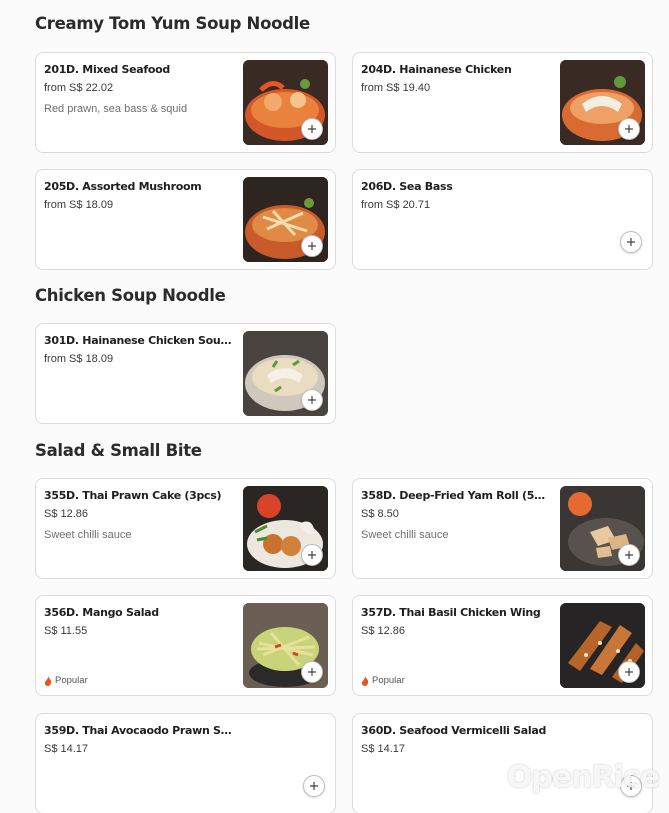 This screenshot has height=813, width=669. What do you see at coordinates (139, 730) in the screenshot?
I see `item-name: 359D. Thai Avocaodo Prawn Salad` at bounding box center [139, 730].